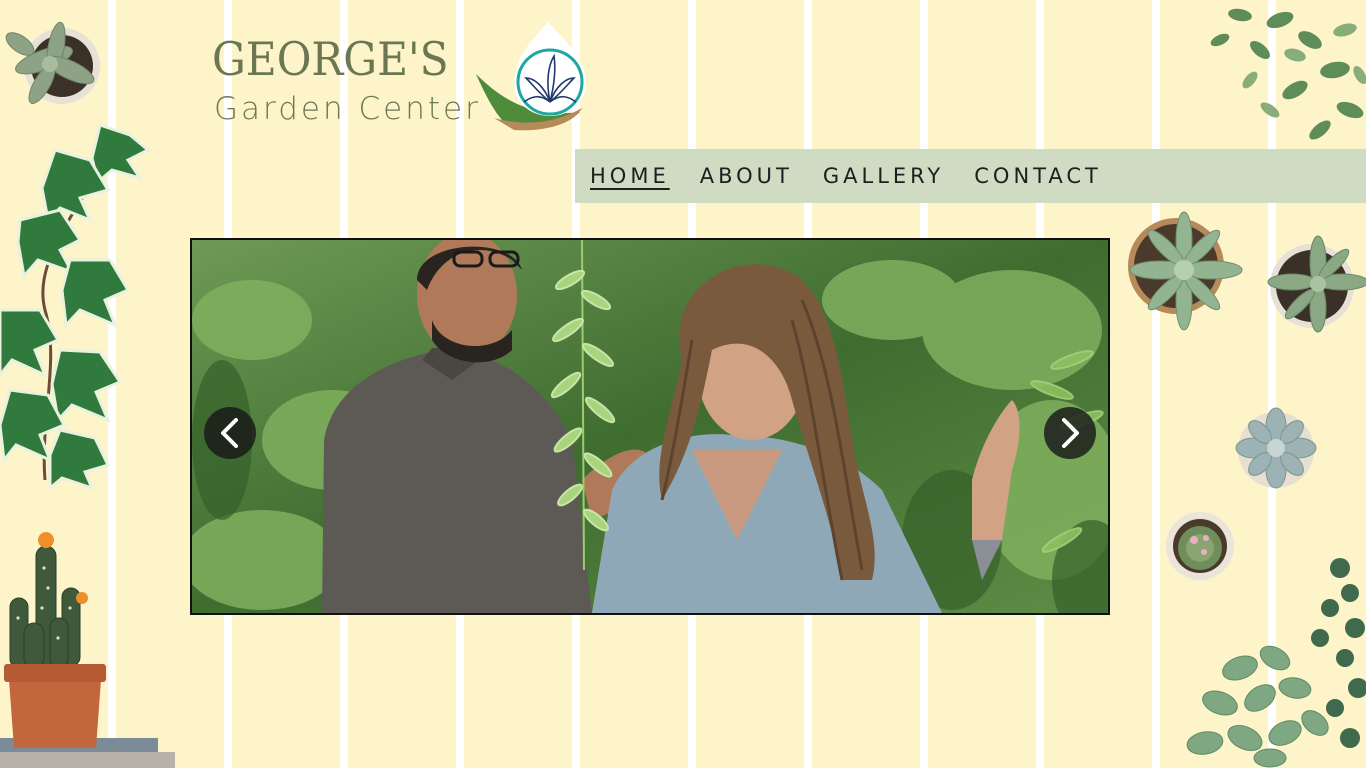 The width and height of the screenshot is (1366, 768). What do you see at coordinates (1316, 284) in the screenshot?
I see `succulent-right-2-icon` at bounding box center [1316, 284].